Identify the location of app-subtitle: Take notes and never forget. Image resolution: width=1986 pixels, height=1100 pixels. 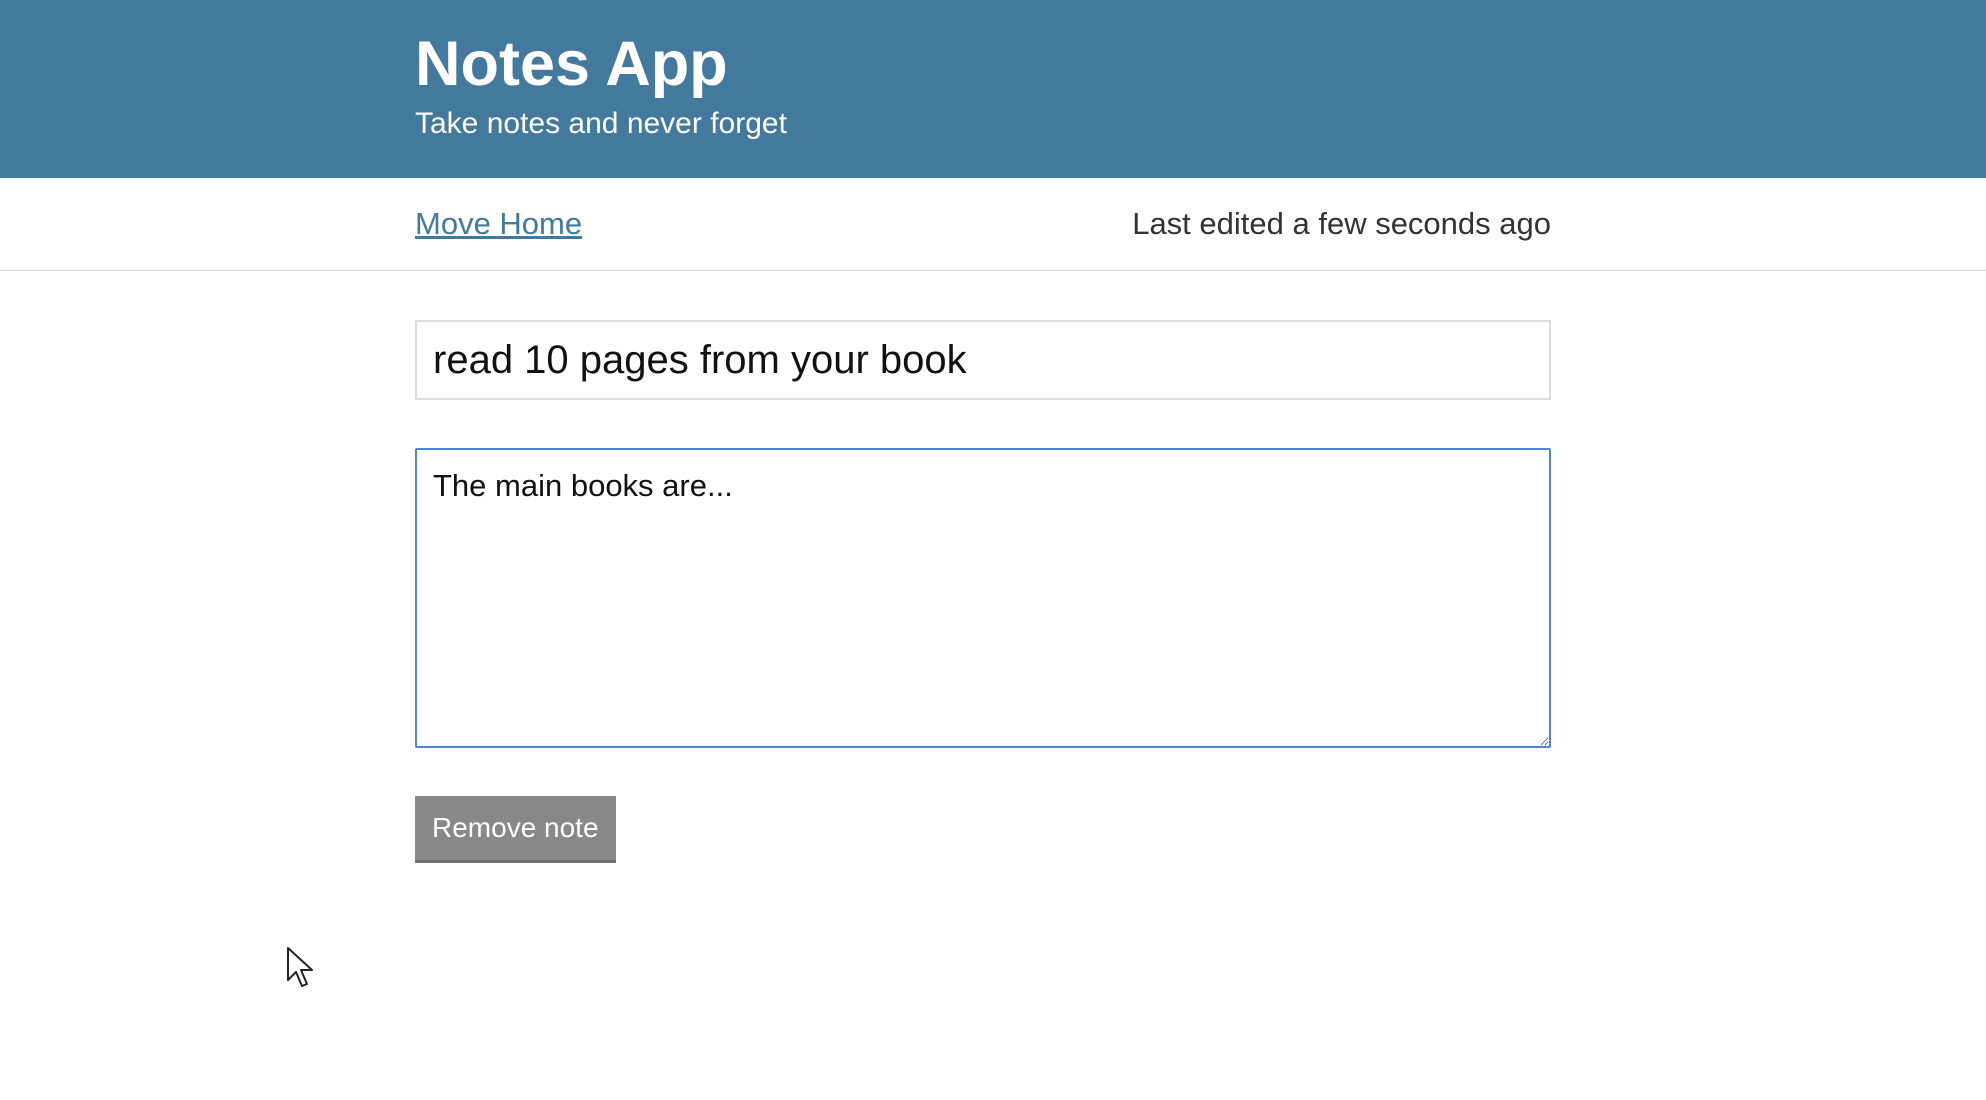
(601, 123).